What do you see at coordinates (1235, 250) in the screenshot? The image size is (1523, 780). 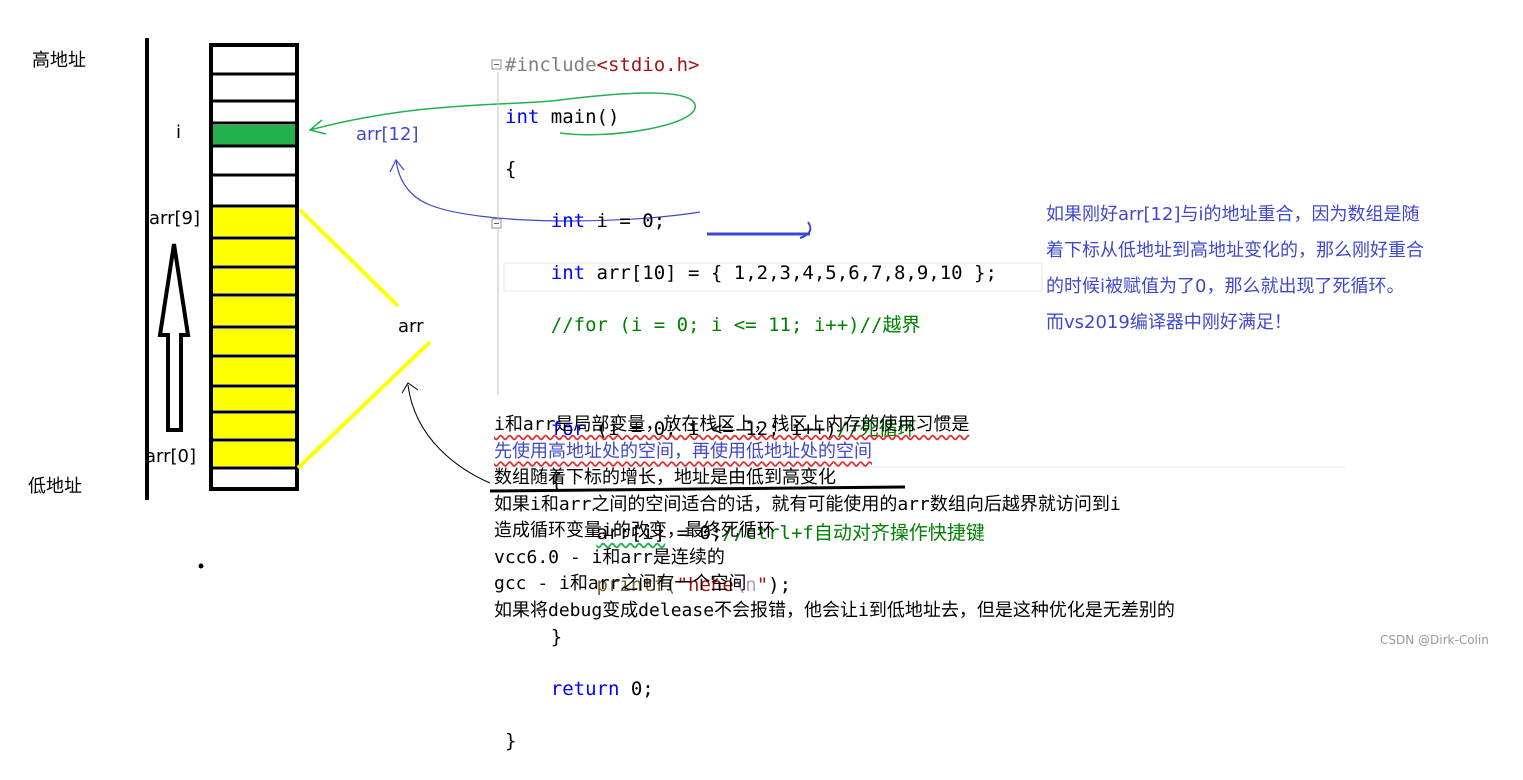 I see `blue-note-line-2: 着下标从低地址到高地址变化的，那么刚好重合` at bounding box center [1235, 250].